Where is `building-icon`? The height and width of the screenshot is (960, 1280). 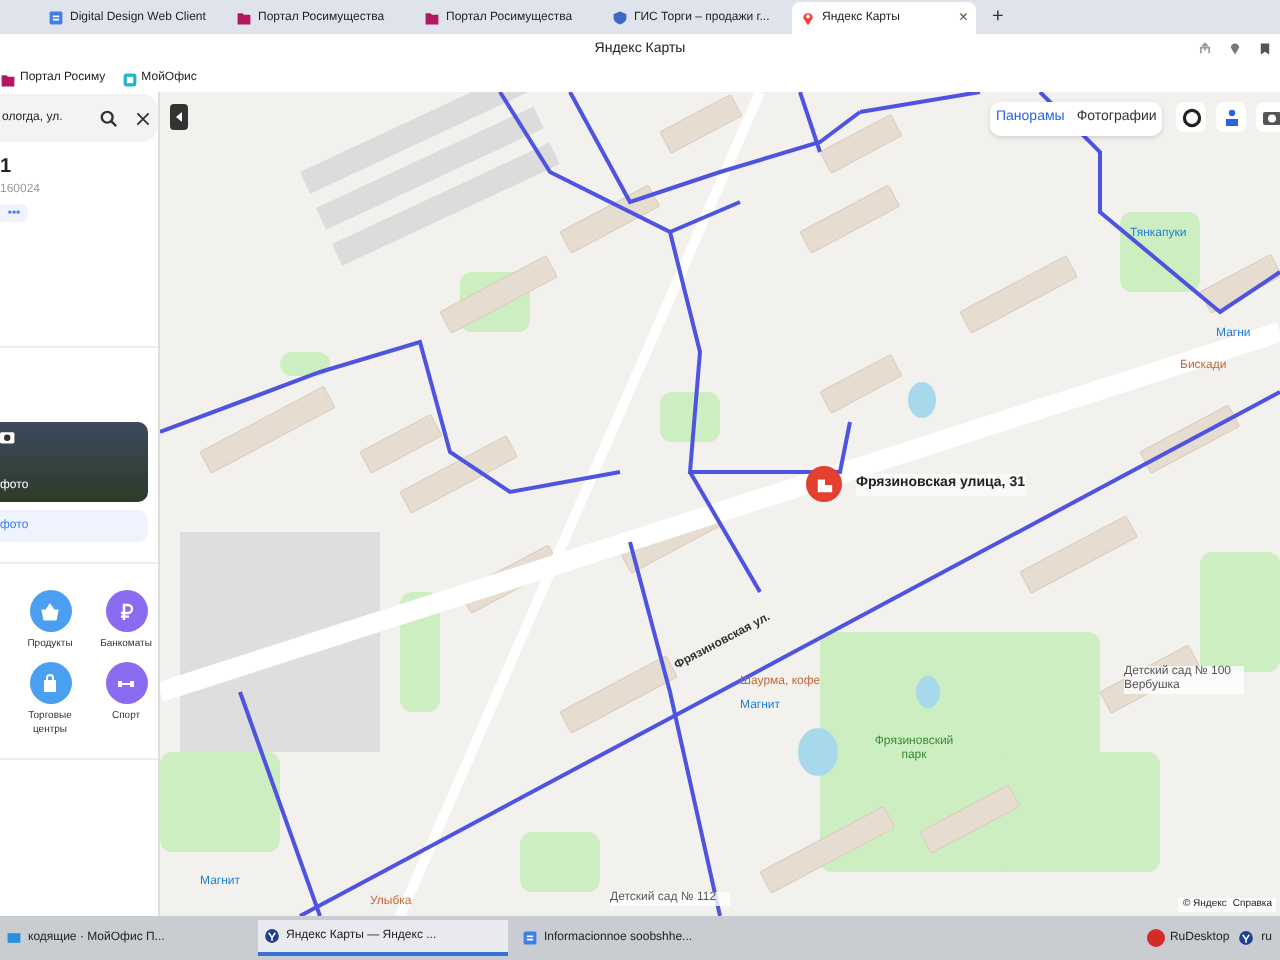 building-icon is located at coordinates (824, 484).